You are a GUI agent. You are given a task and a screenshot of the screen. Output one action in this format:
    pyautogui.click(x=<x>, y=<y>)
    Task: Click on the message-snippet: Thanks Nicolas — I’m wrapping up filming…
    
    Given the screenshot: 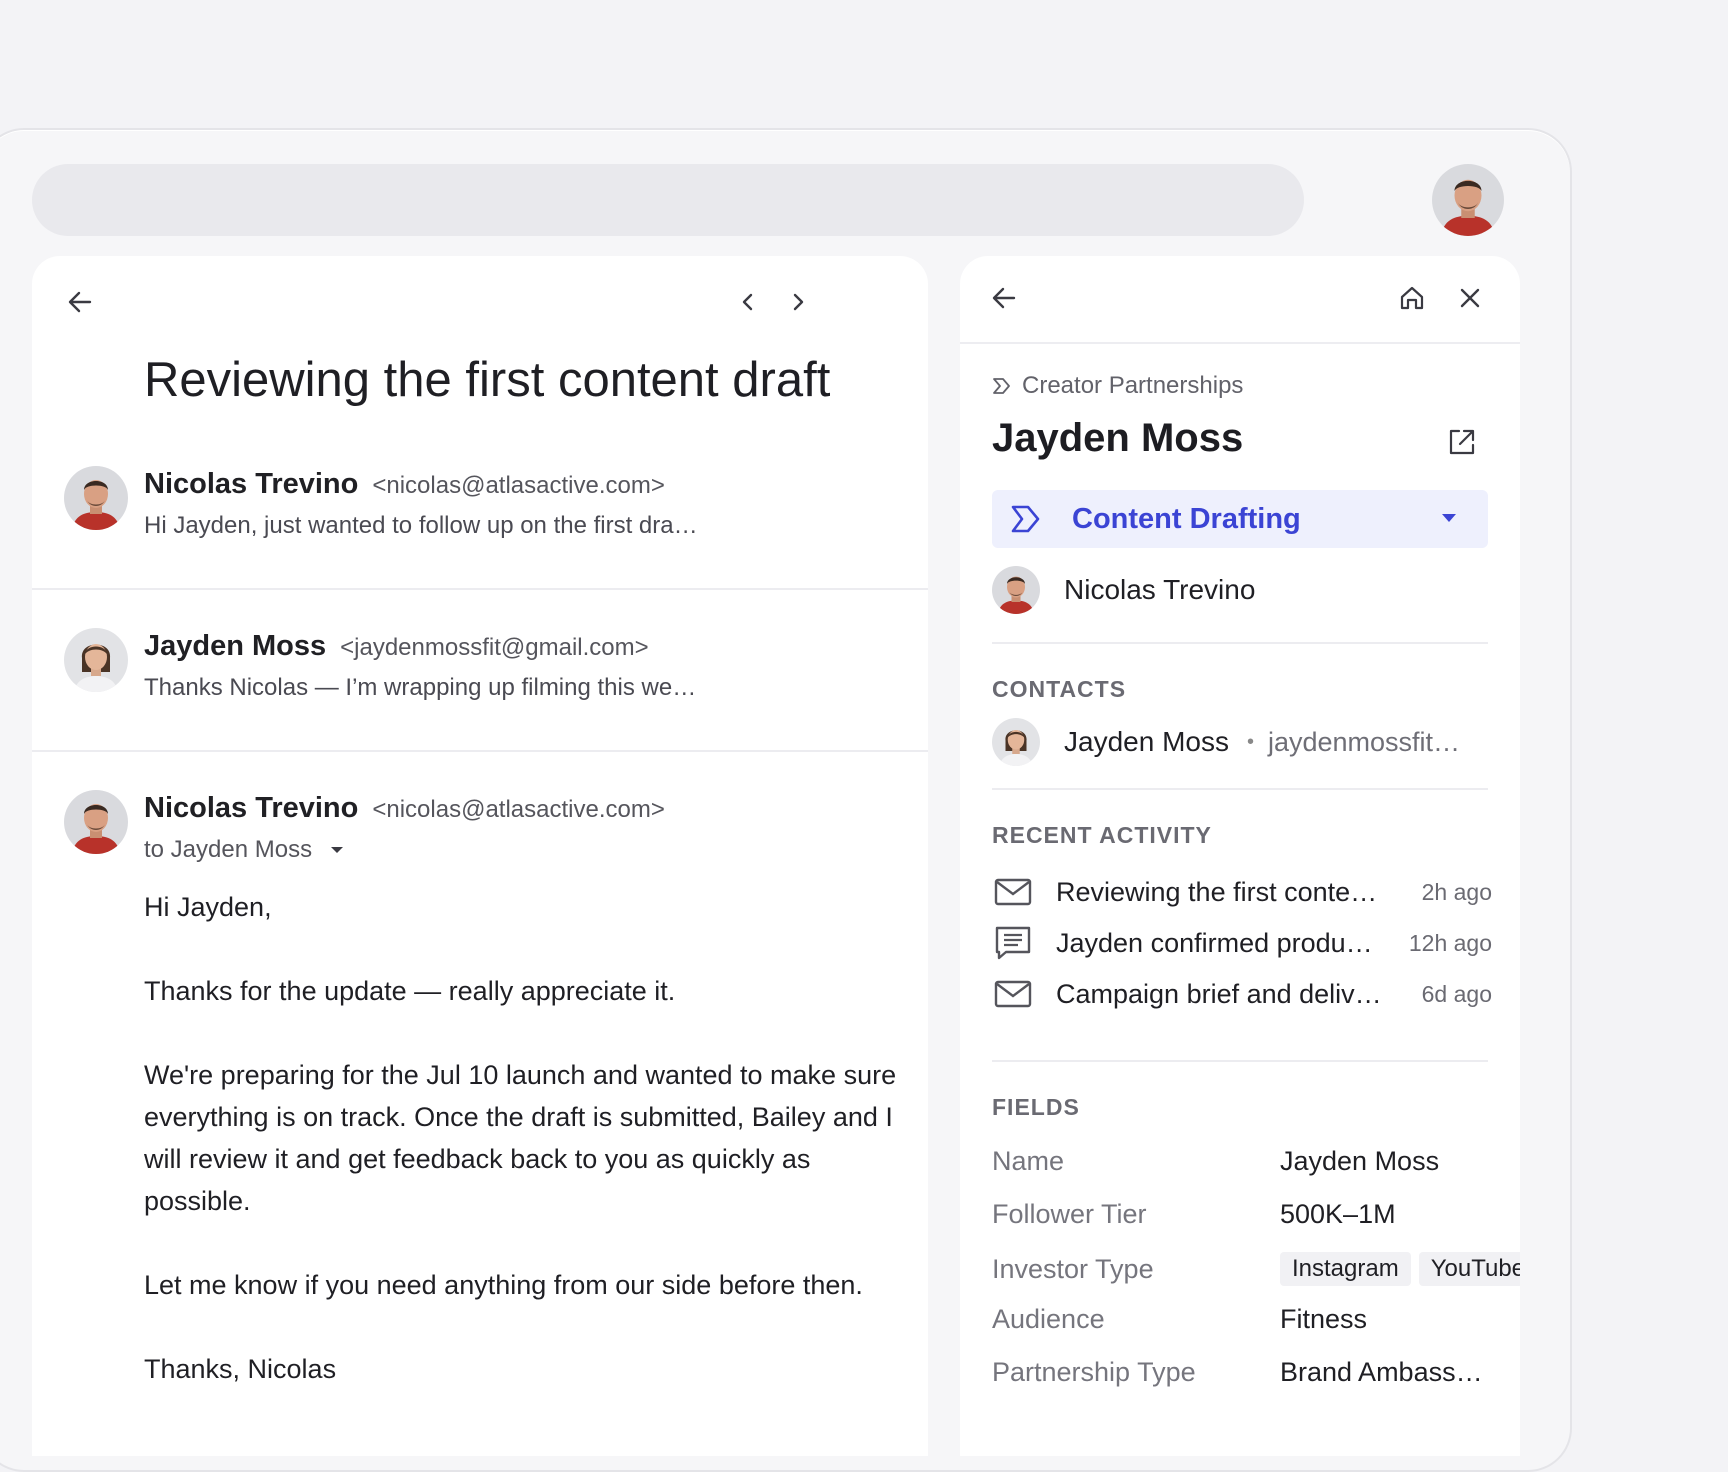 What is the action you would take?
    pyautogui.click(x=420, y=687)
    